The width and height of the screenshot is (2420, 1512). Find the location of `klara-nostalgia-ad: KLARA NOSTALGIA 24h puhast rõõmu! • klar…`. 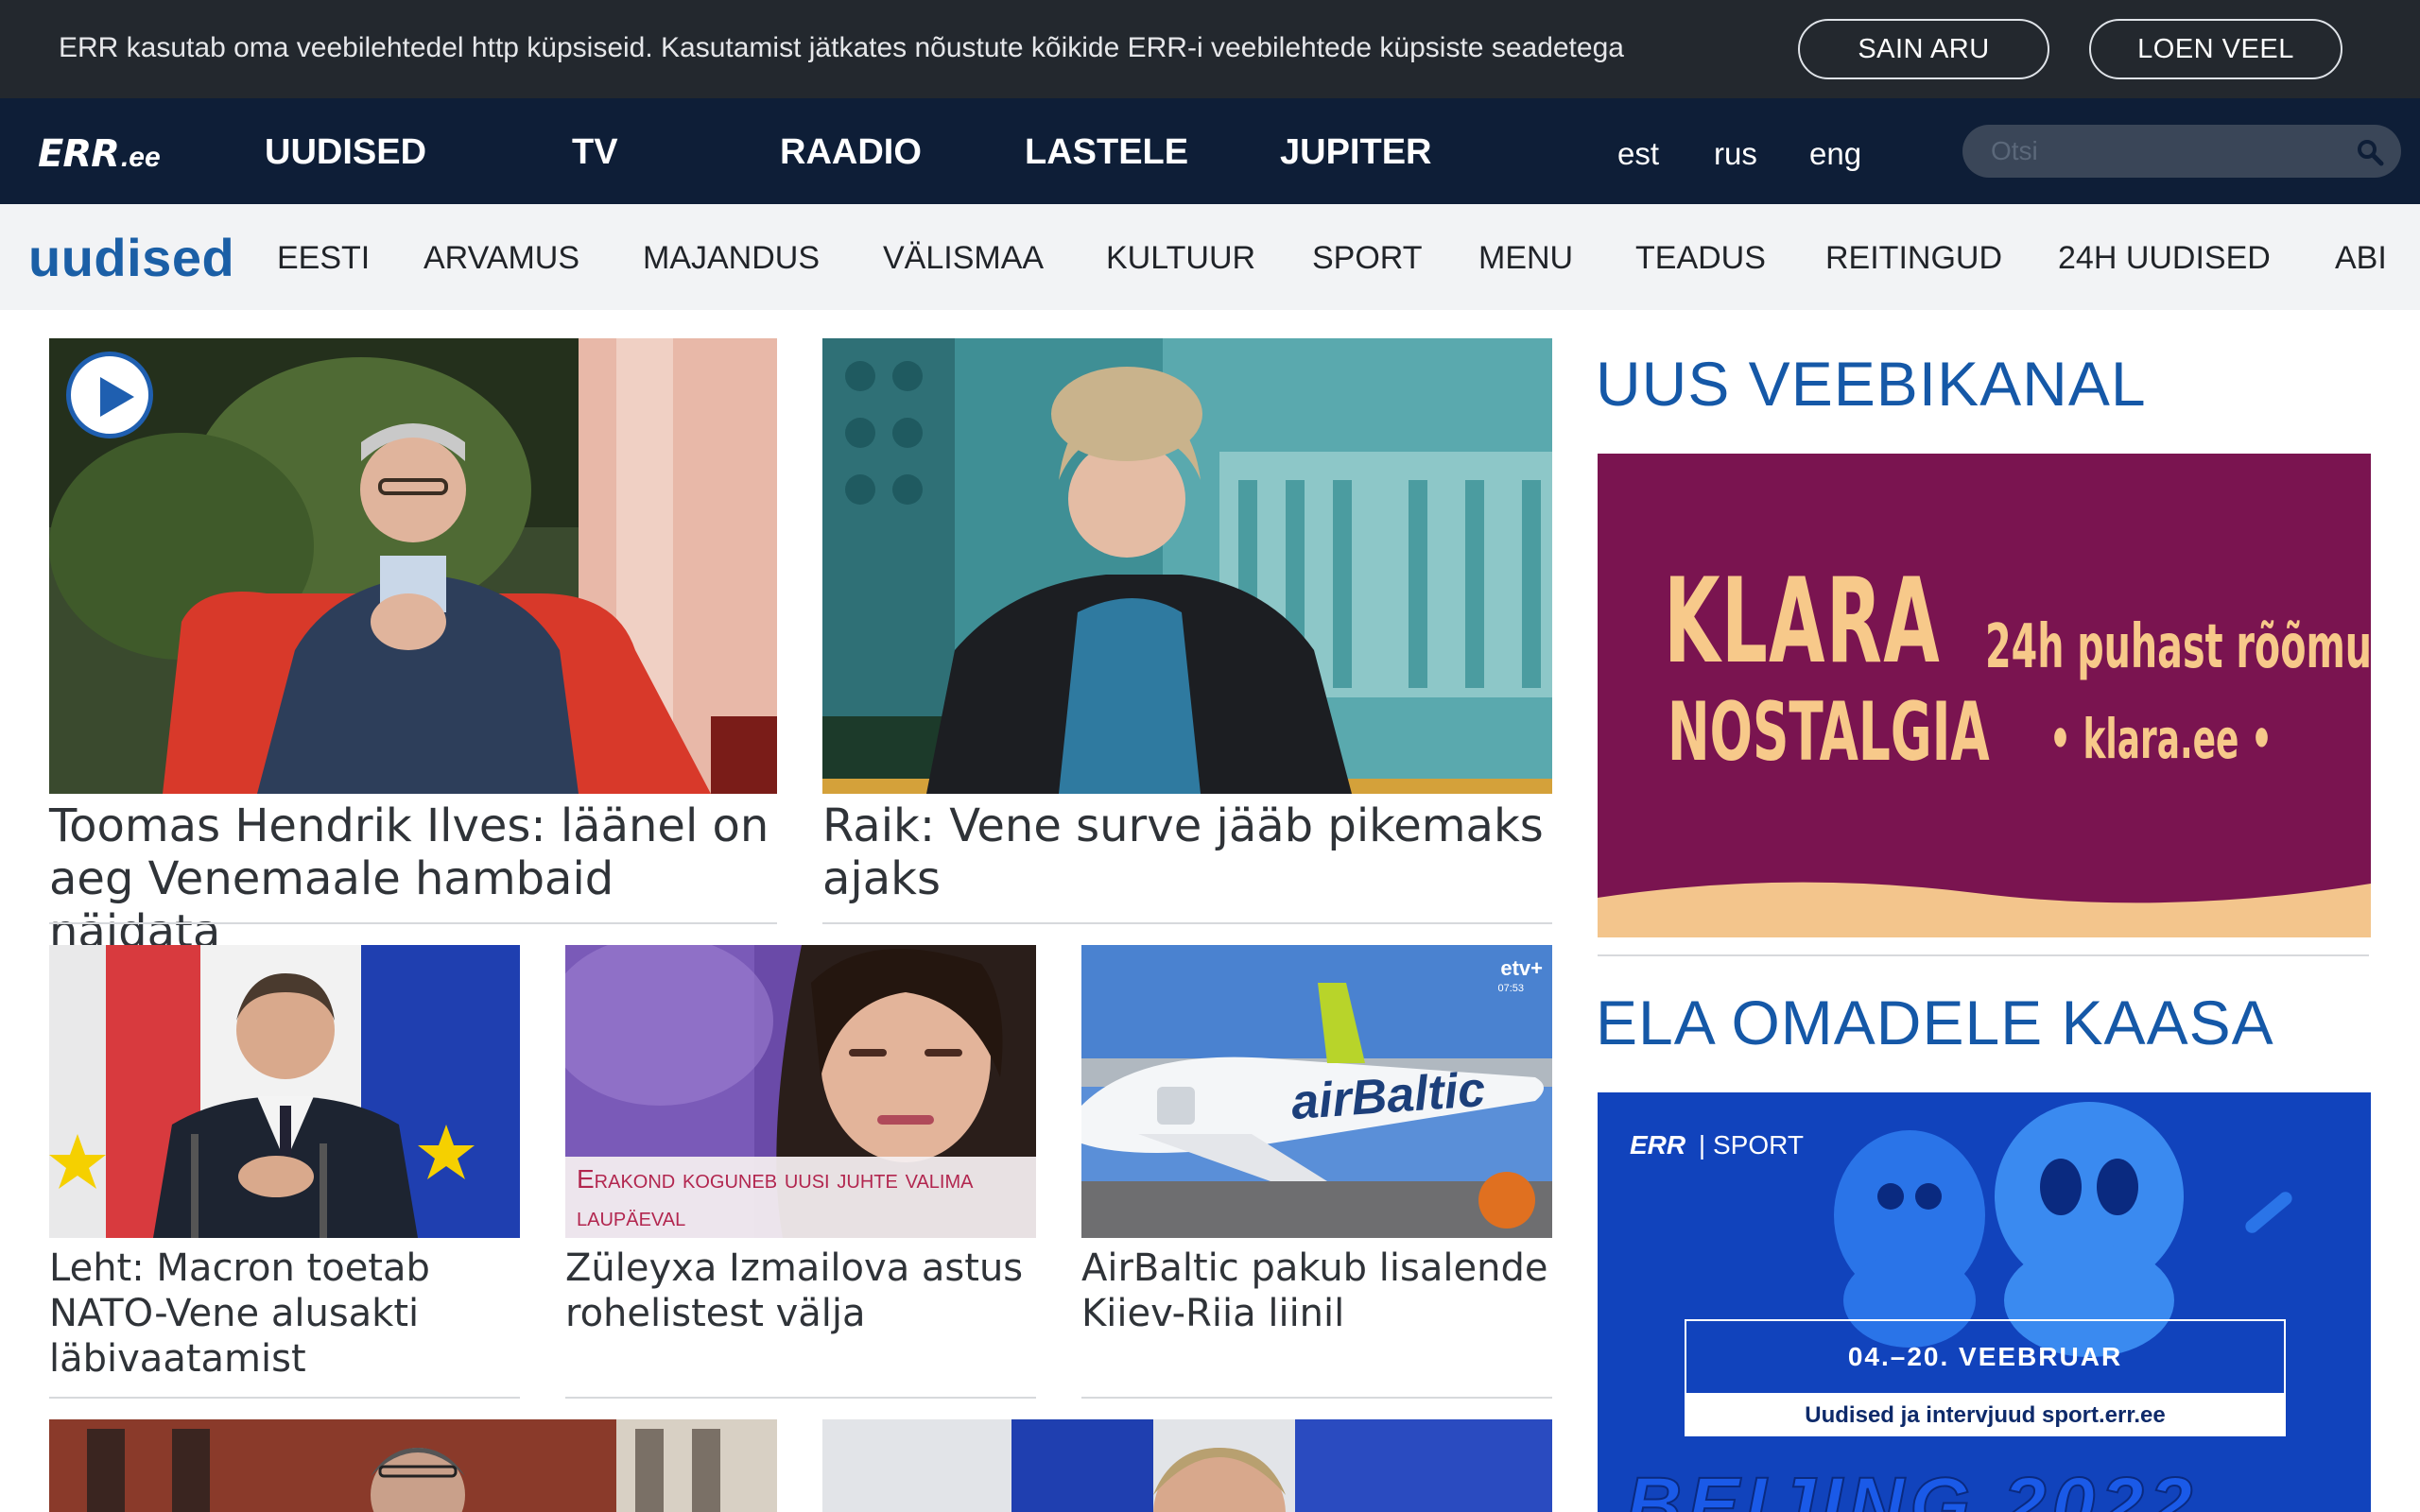

klara-nostalgia-ad: KLARA NOSTALGIA 24h puhast rõõmu! • klar… is located at coordinates (1984, 695).